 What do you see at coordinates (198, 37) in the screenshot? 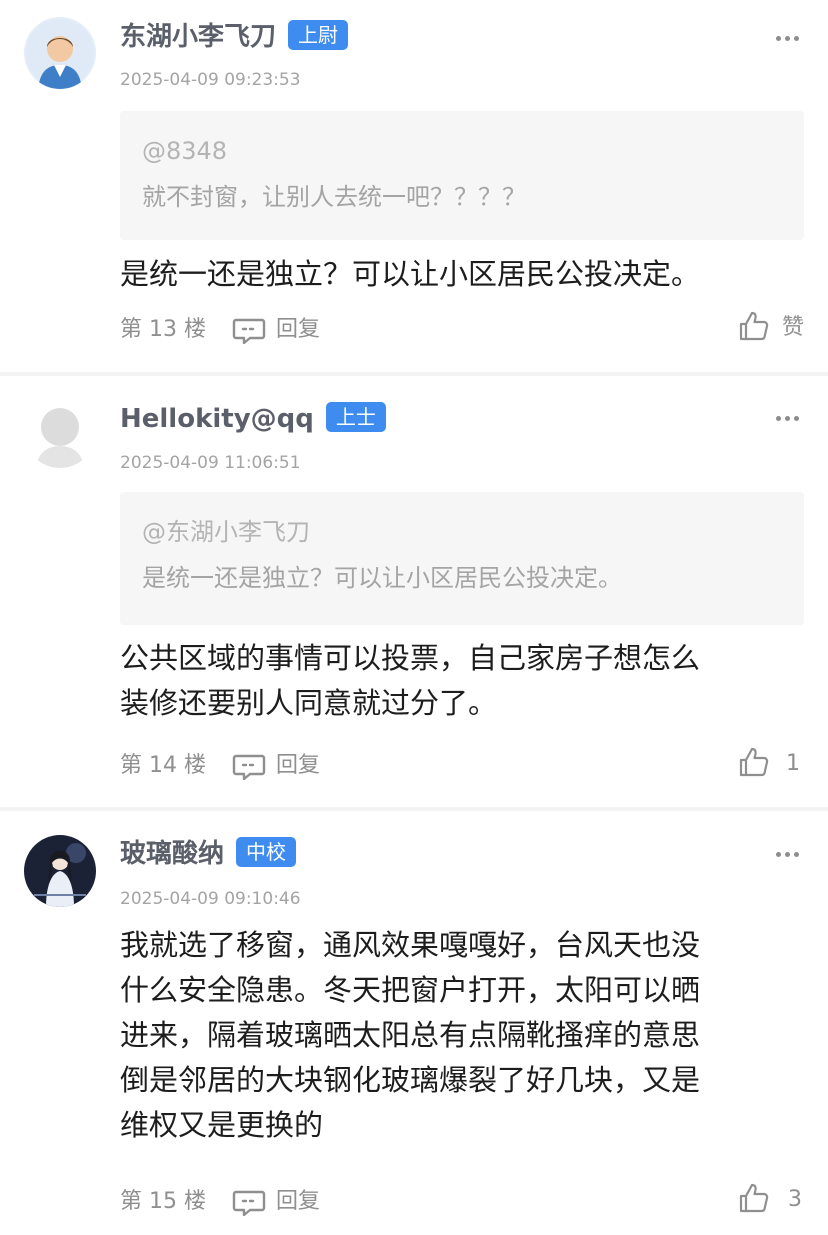
I see `username-text: 东湖小李飞刀` at bounding box center [198, 37].